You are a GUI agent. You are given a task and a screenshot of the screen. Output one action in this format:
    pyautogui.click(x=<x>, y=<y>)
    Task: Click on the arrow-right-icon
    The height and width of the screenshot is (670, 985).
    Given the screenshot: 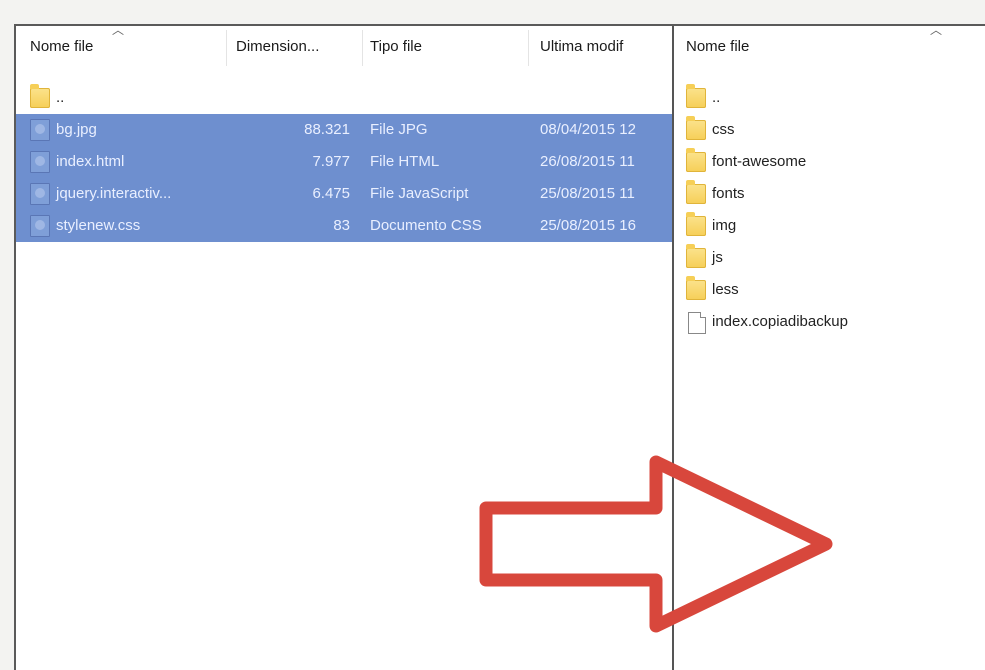 What is the action you would take?
    pyautogui.click(x=656, y=544)
    